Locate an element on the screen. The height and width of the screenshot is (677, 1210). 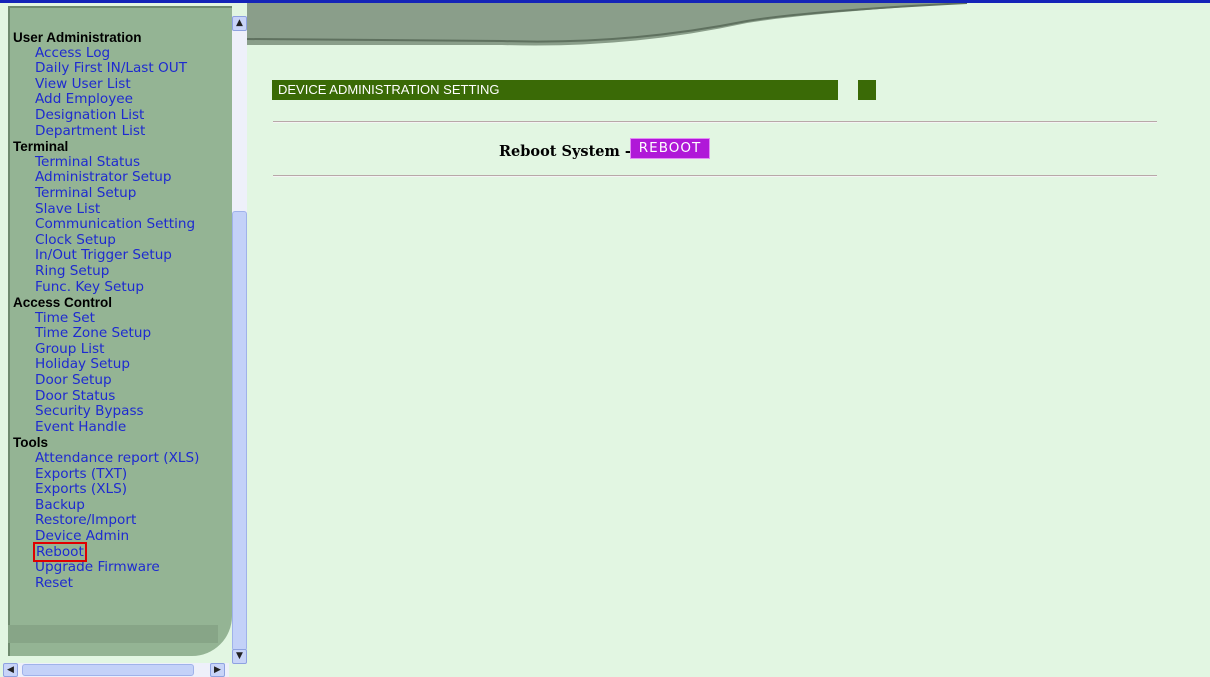
sidebar-item-exports-txt: Exports (TXT) is located at coordinates (106, 474).